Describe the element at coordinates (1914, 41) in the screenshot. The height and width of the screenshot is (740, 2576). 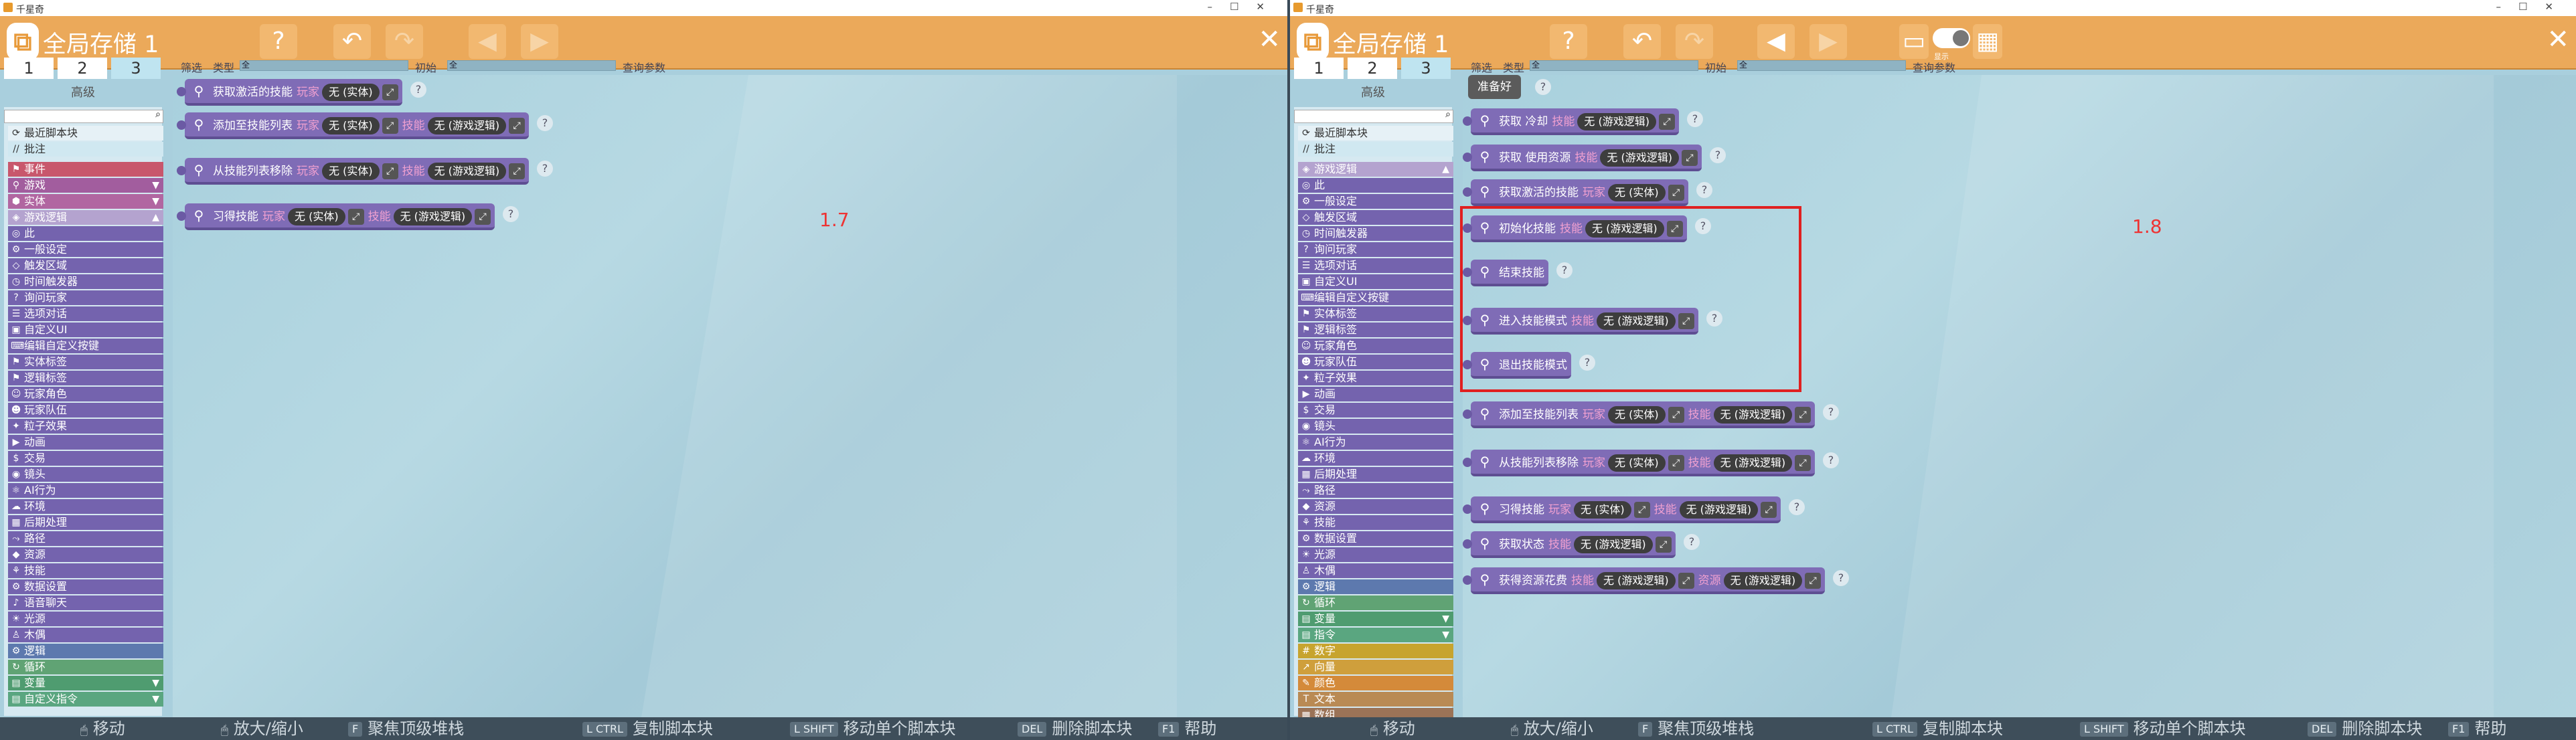
I see `monitor-icon: ▭` at that location.